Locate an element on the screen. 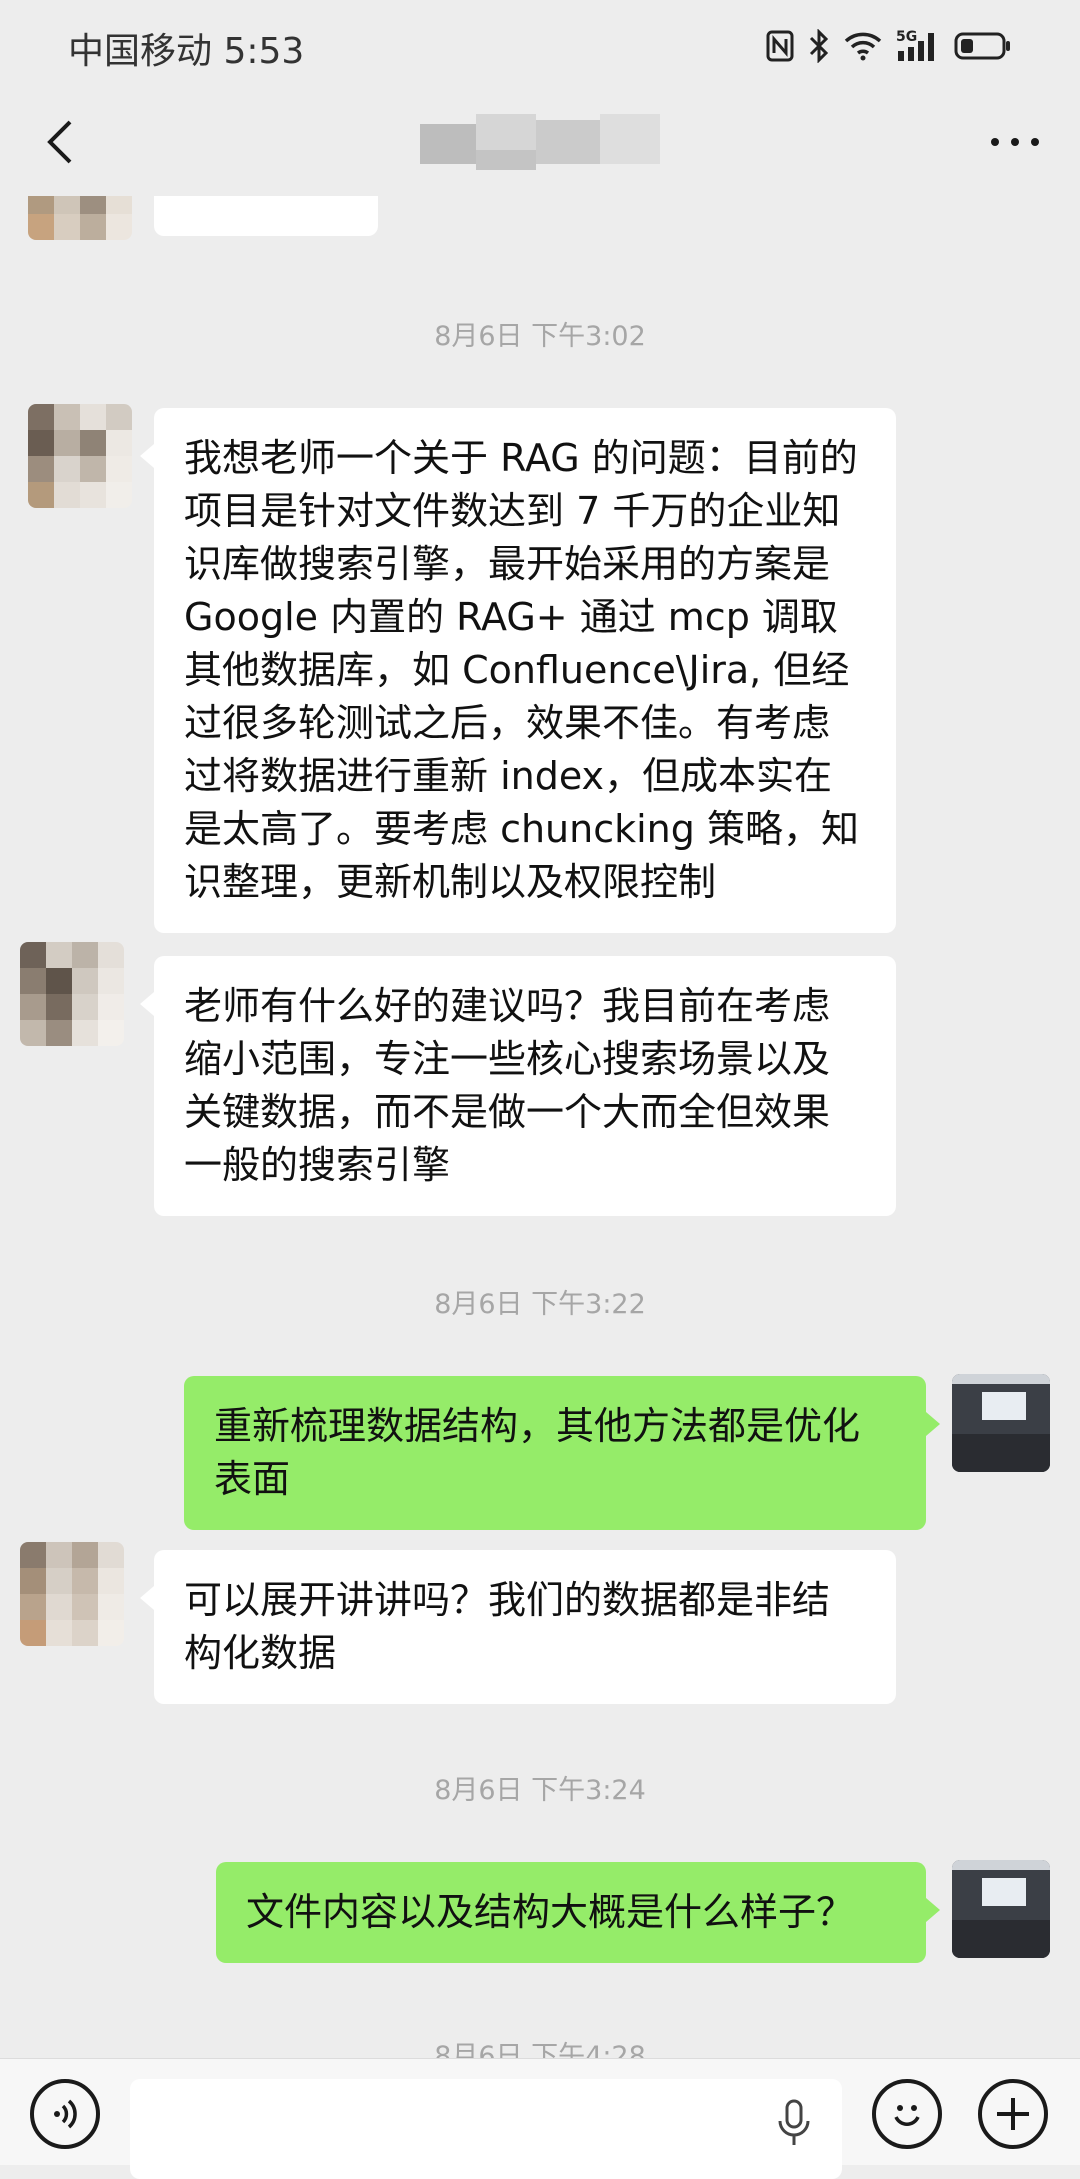  microphone-icon is located at coordinates (794, 2126).